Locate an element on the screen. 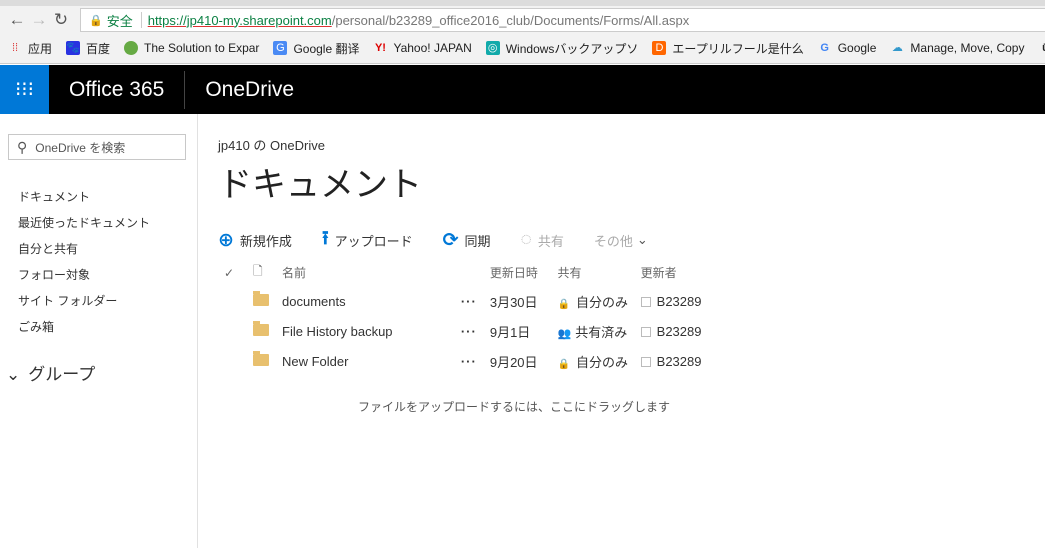 The image size is (1045, 548). google-translate-icon: G is located at coordinates (280, 48).